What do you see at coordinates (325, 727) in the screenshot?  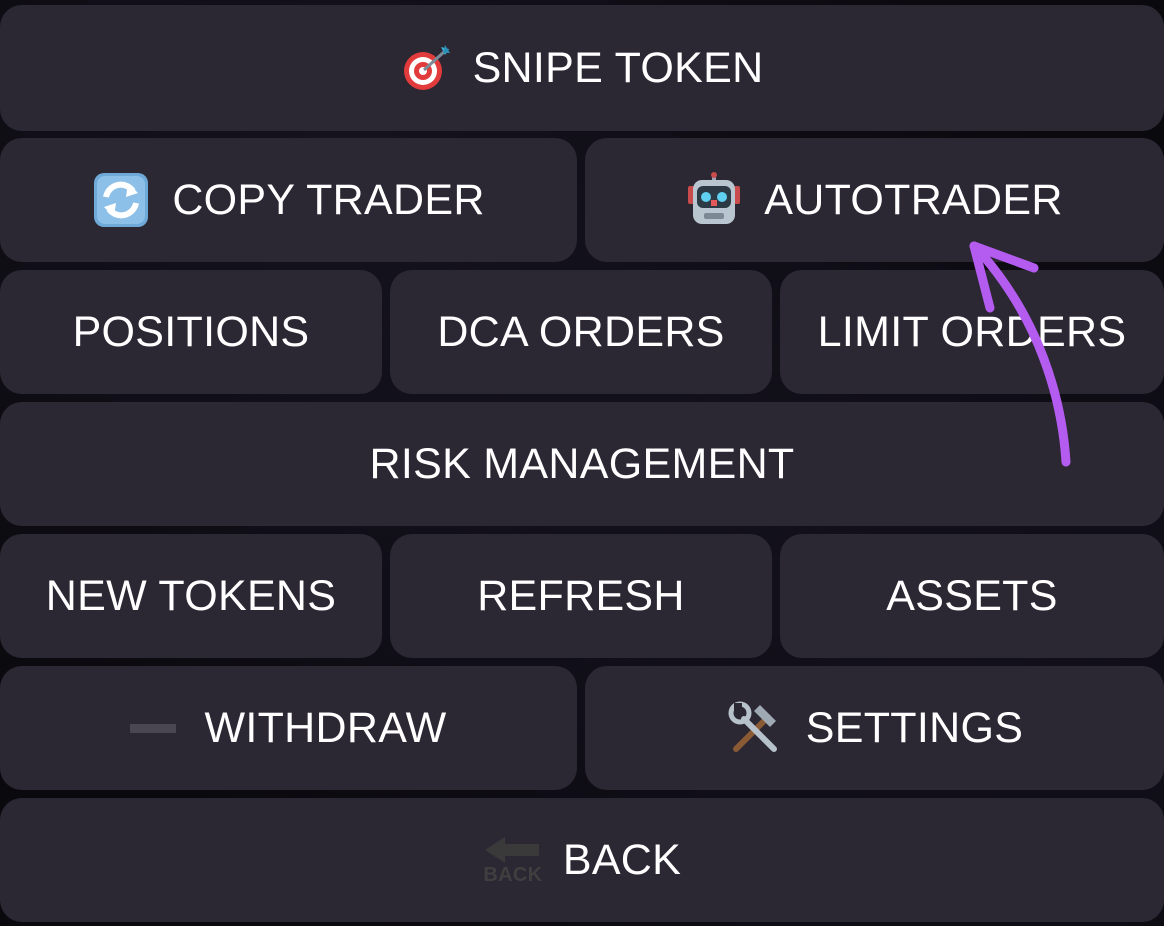 I see `withdraw-label: WITHDRAW` at bounding box center [325, 727].